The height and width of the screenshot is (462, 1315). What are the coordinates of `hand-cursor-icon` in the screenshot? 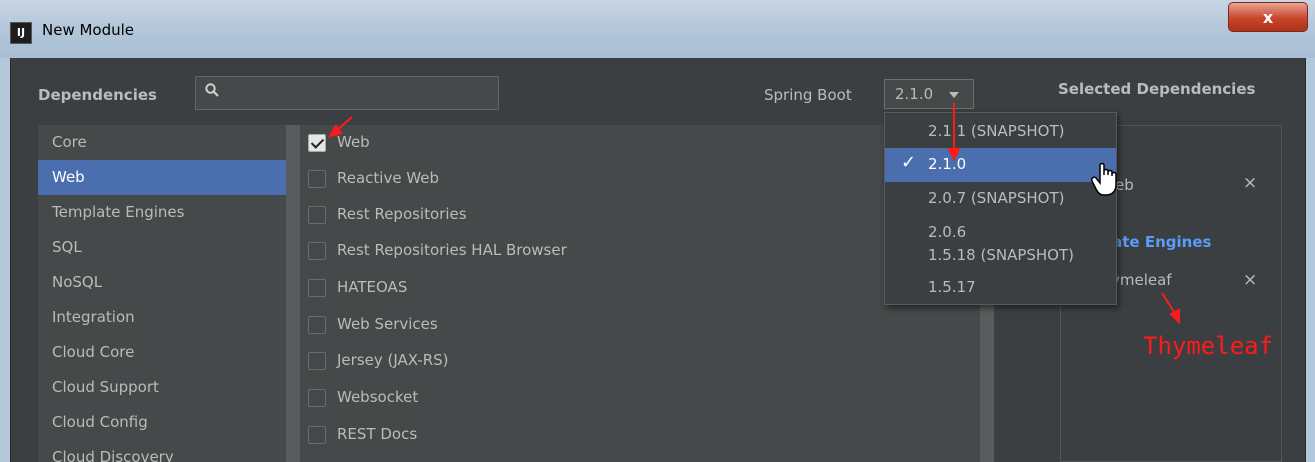 It's located at (1104, 179).